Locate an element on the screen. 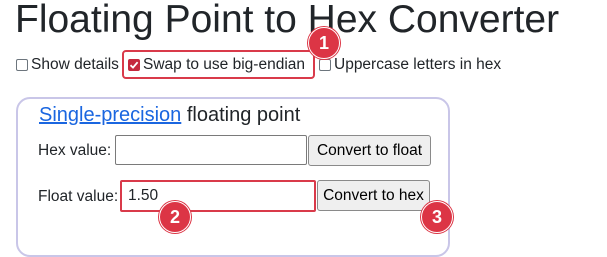 The width and height of the screenshot is (607, 257). annotation-badge-3: 3 is located at coordinates (437, 217).